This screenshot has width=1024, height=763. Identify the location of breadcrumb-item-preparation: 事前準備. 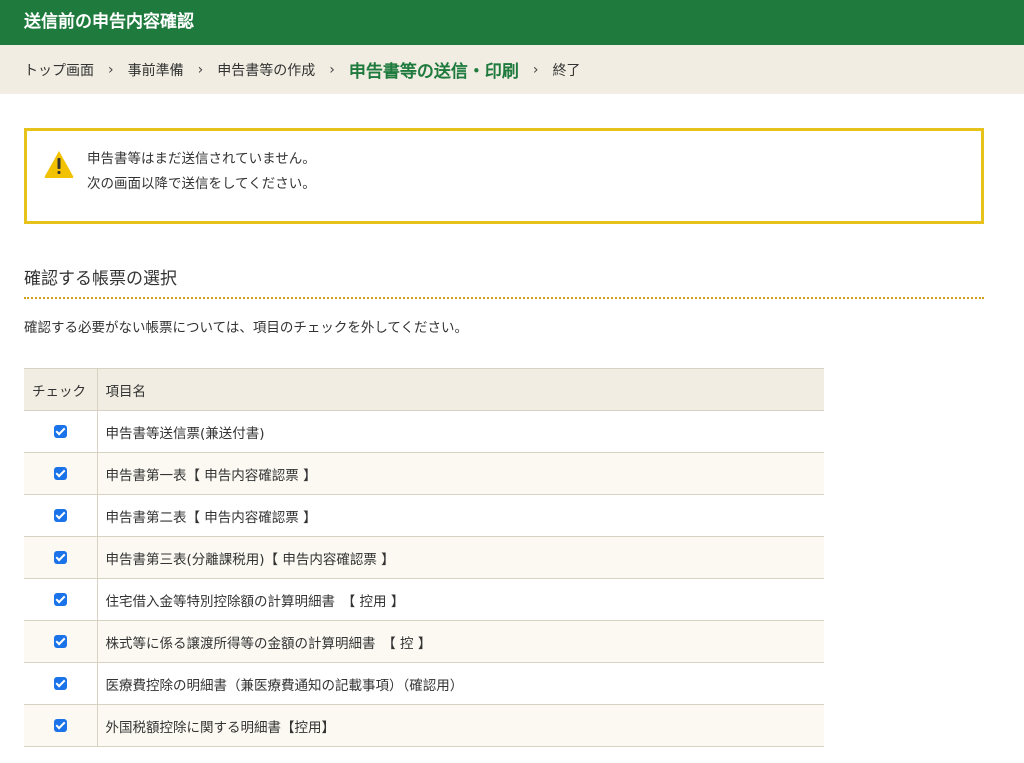
(155, 70).